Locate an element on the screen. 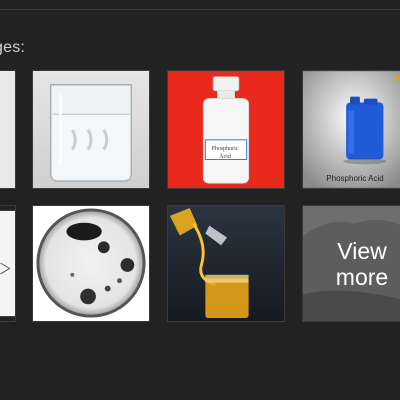  top-divider is located at coordinates (200, 5).